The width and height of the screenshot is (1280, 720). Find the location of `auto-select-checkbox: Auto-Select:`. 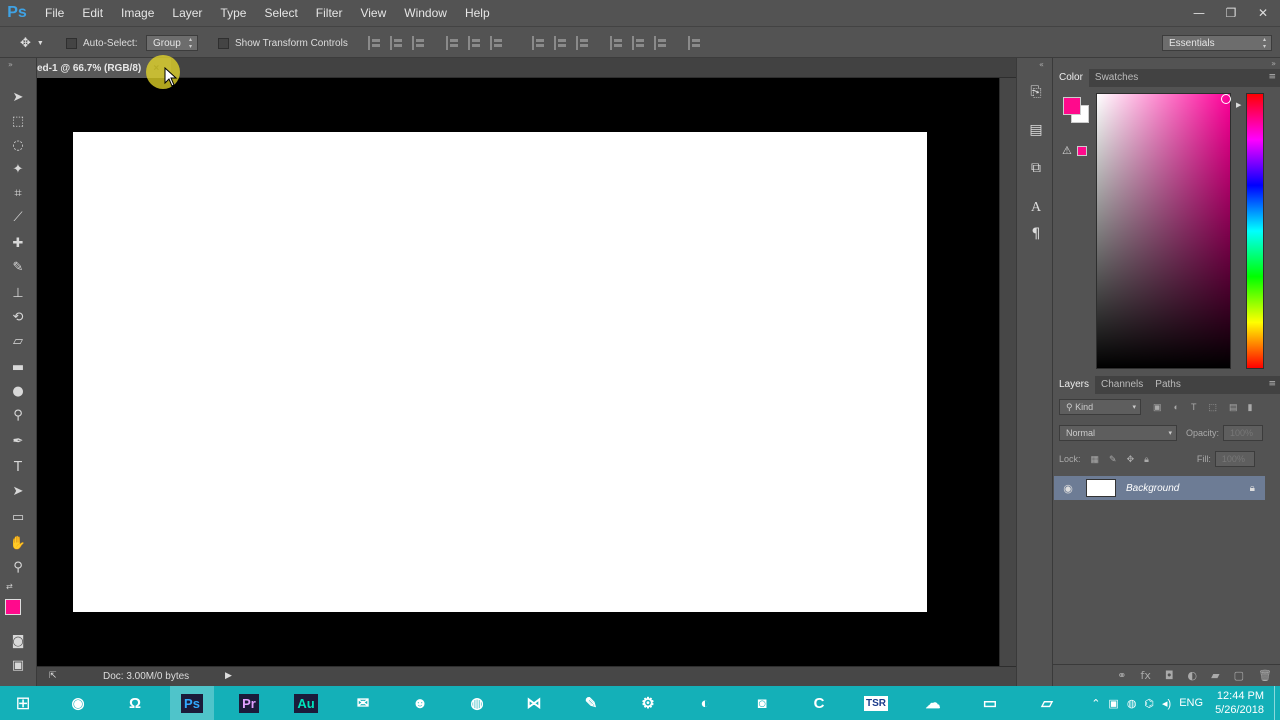

auto-select-checkbox: Auto-Select: is located at coordinates (101, 43).